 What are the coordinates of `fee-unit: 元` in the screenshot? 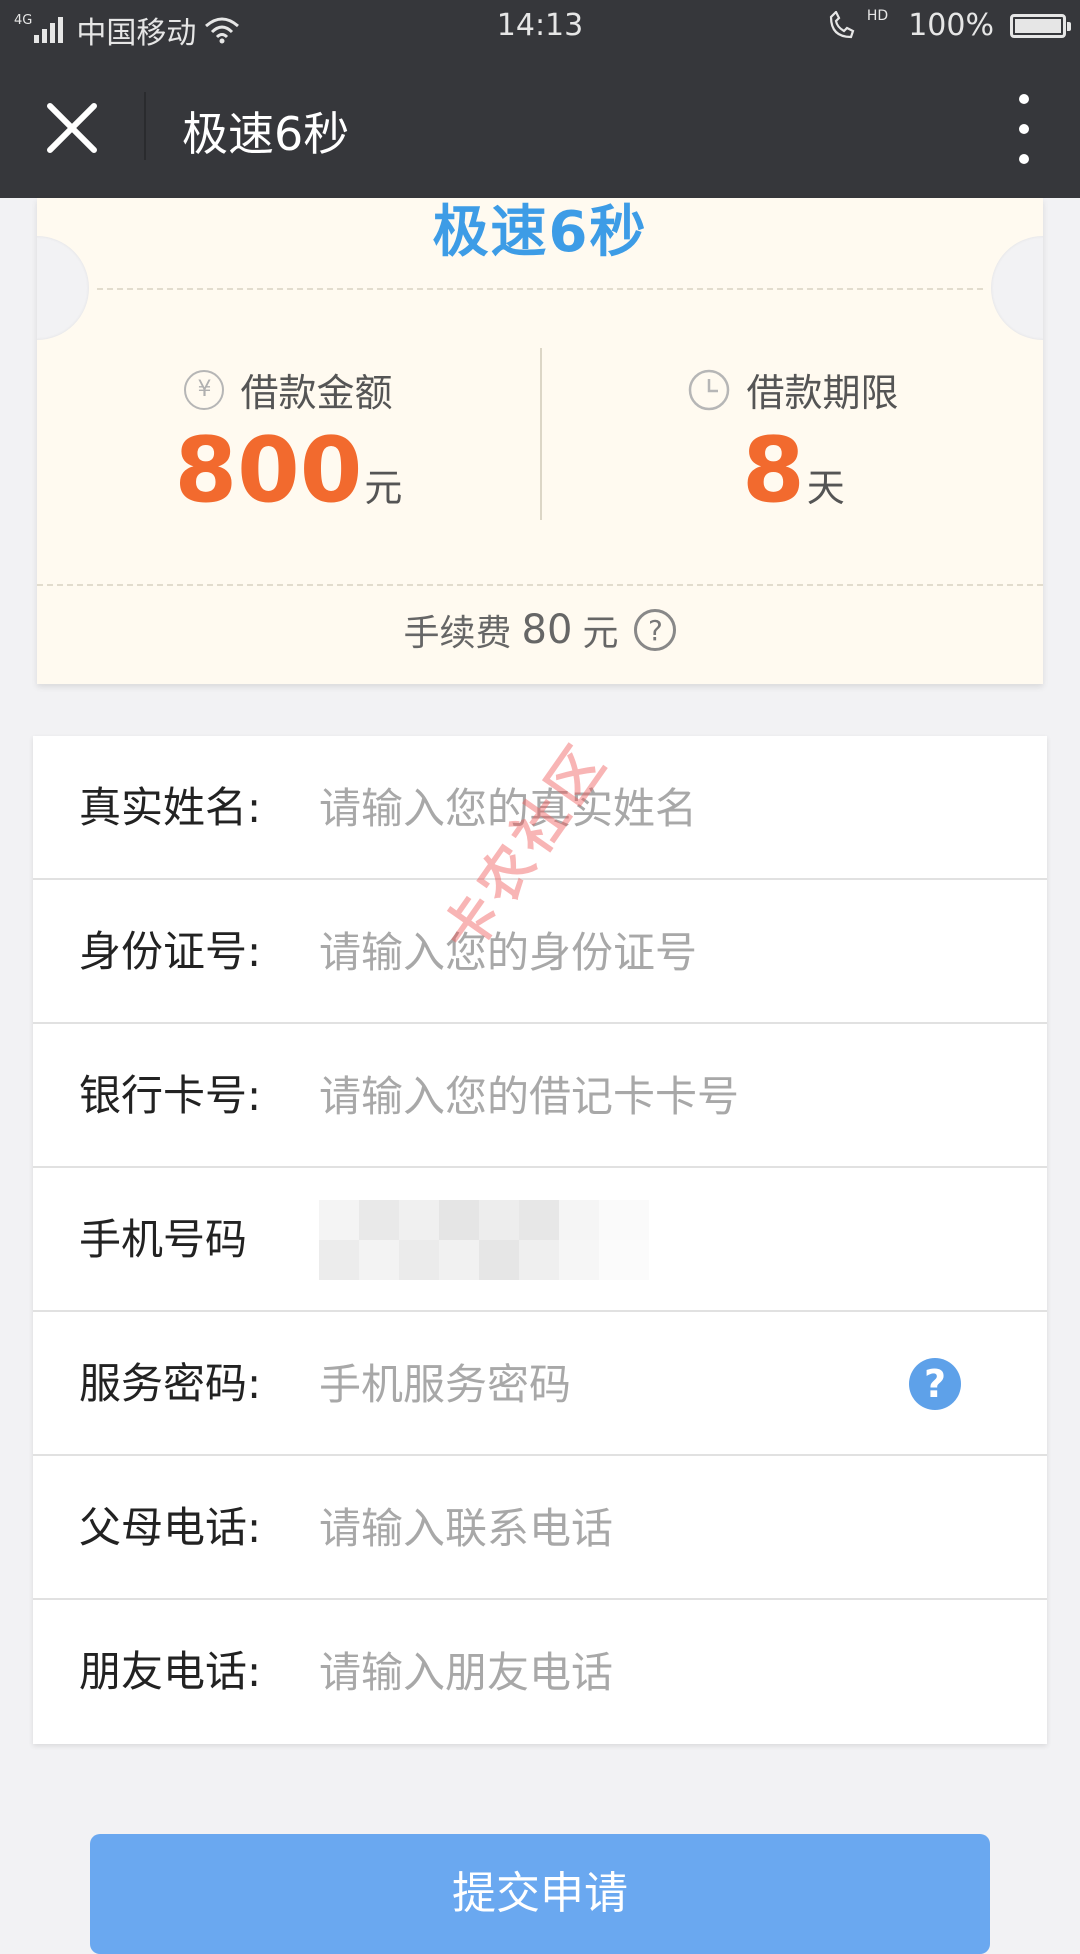 It's located at (600, 633).